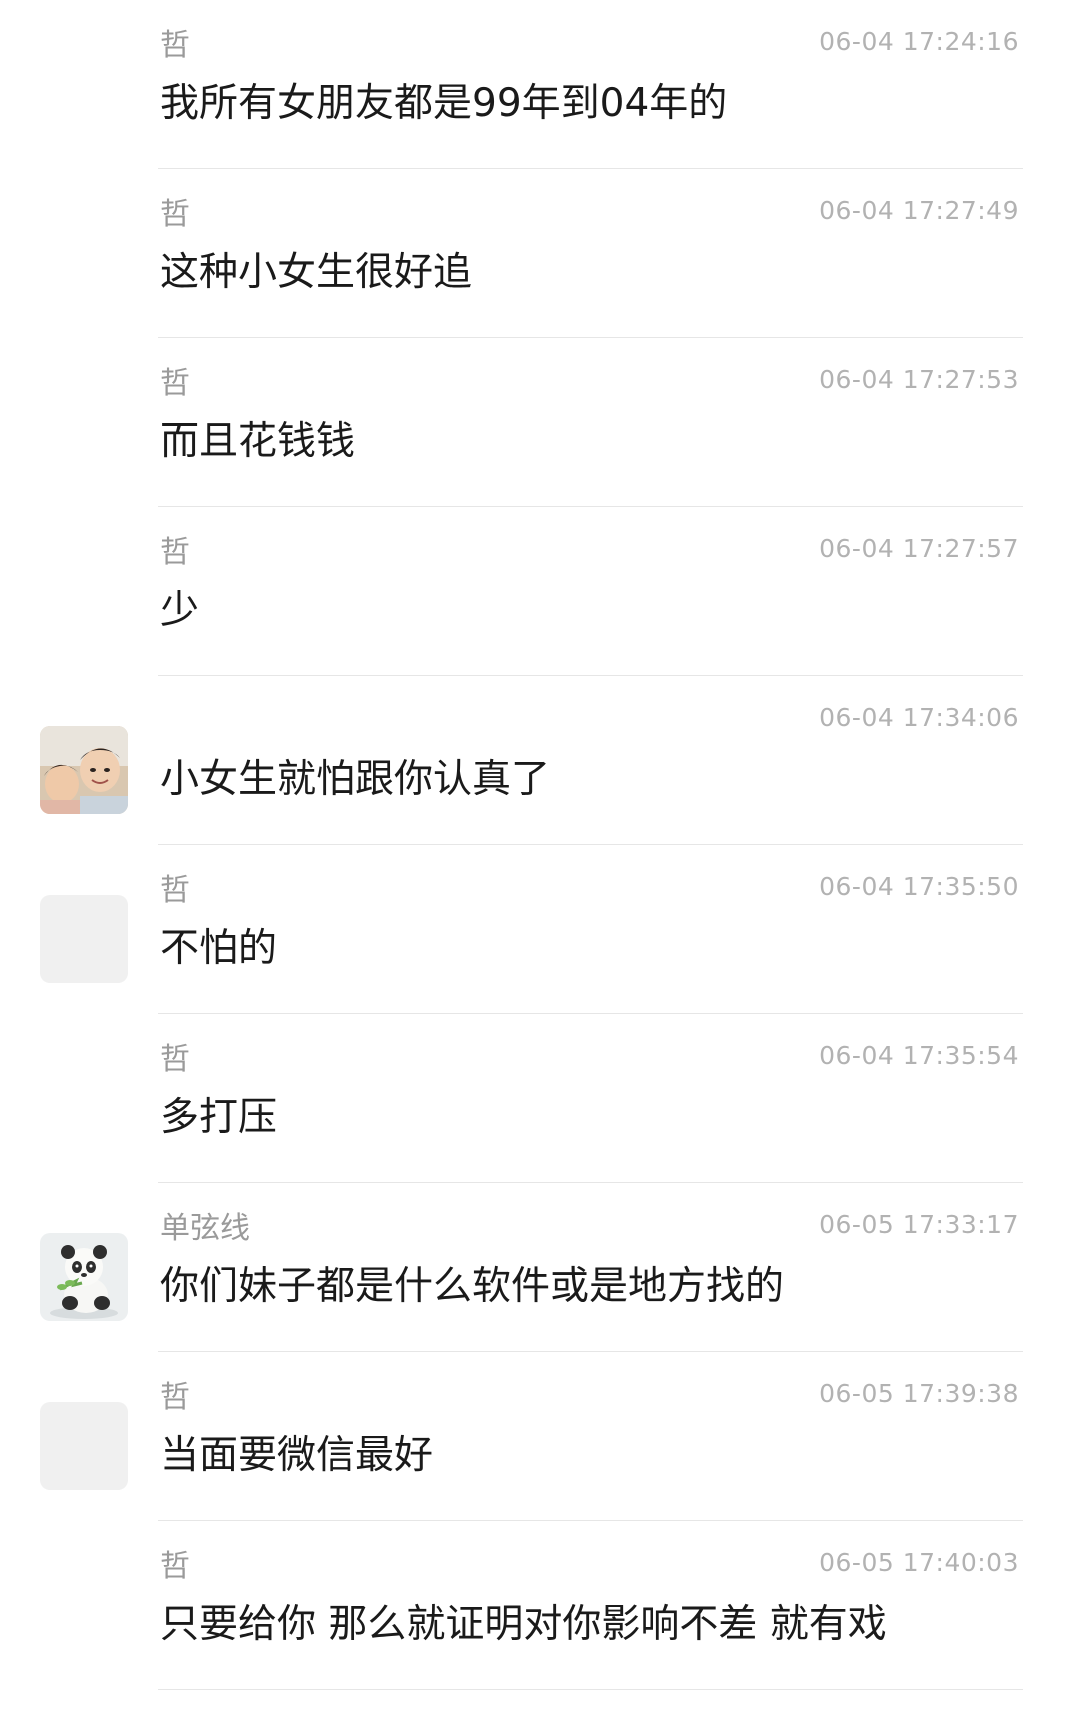 The height and width of the screenshot is (1720, 1079). Describe the element at coordinates (919, 41) in the screenshot. I see `message-timestamp: 06-04 17:24:16` at that location.